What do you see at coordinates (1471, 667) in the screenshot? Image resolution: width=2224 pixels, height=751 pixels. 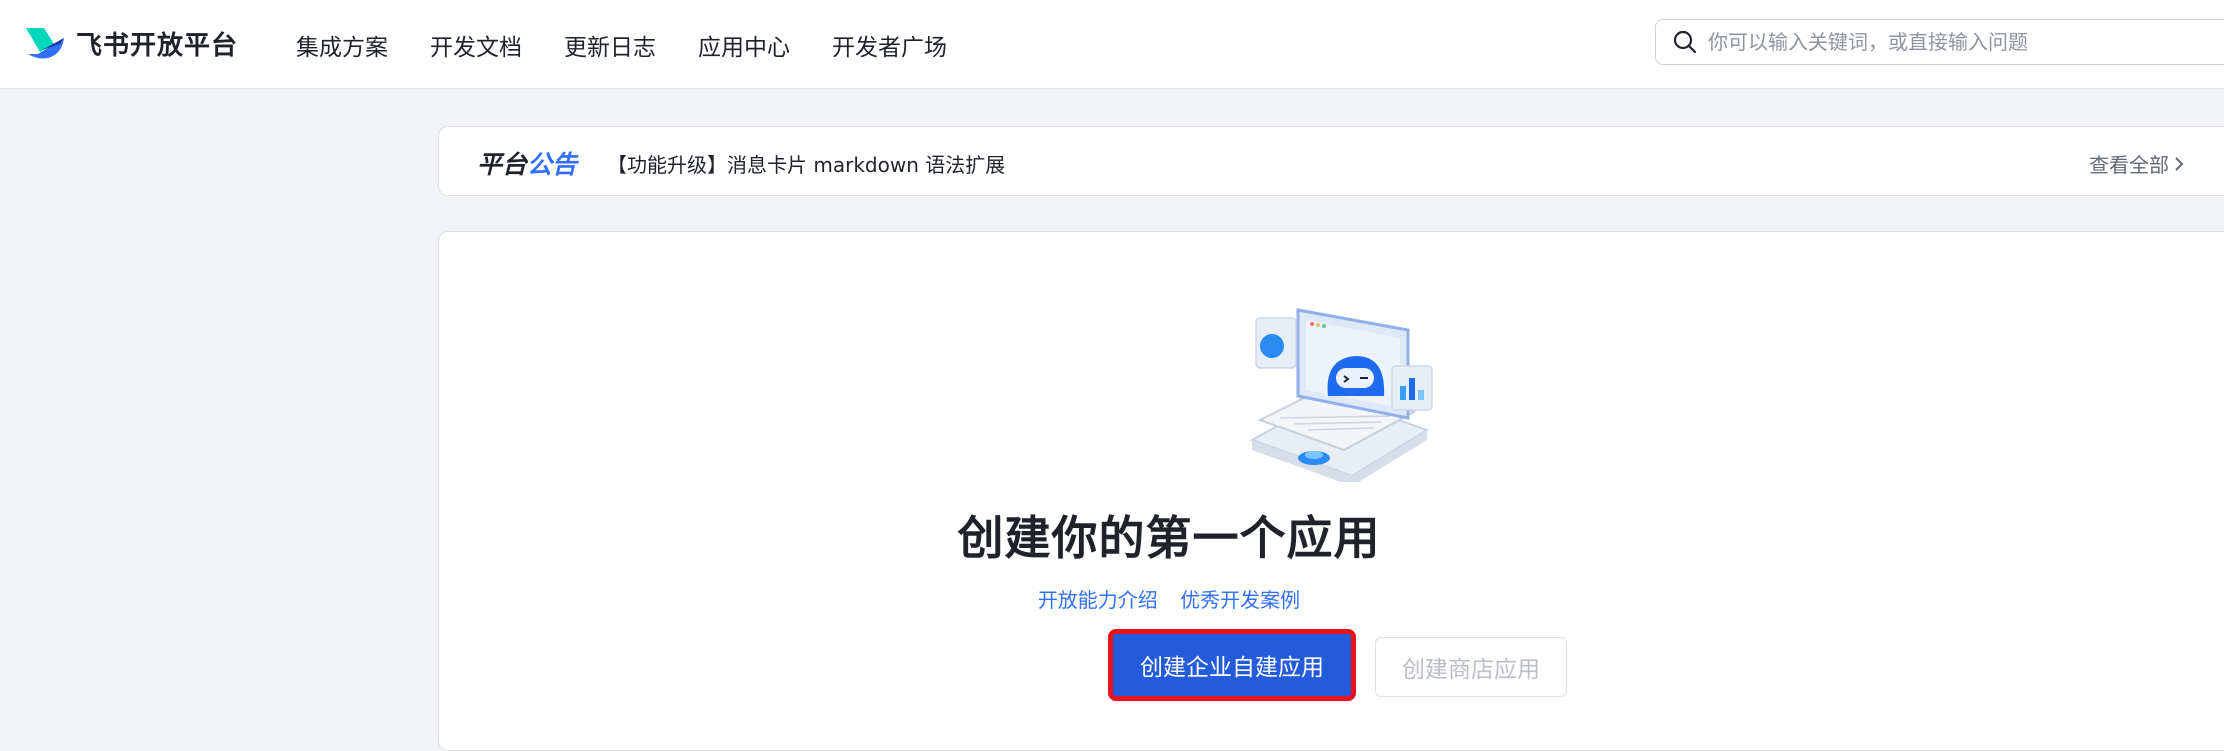 I see `create-store-app-button: 创建商店应用` at bounding box center [1471, 667].